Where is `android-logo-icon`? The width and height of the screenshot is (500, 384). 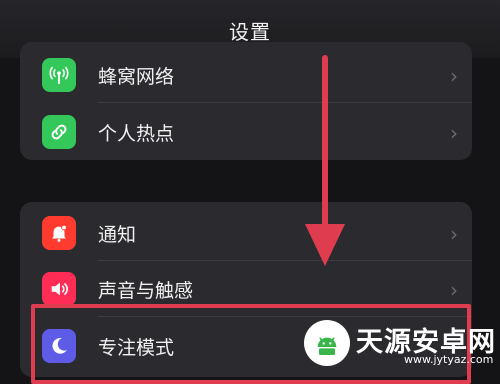 android-logo-icon is located at coordinates (327, 343).